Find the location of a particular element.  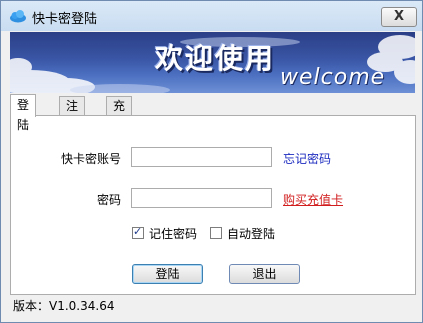

login-button: 登陆 is located at coordinates (167, 274).